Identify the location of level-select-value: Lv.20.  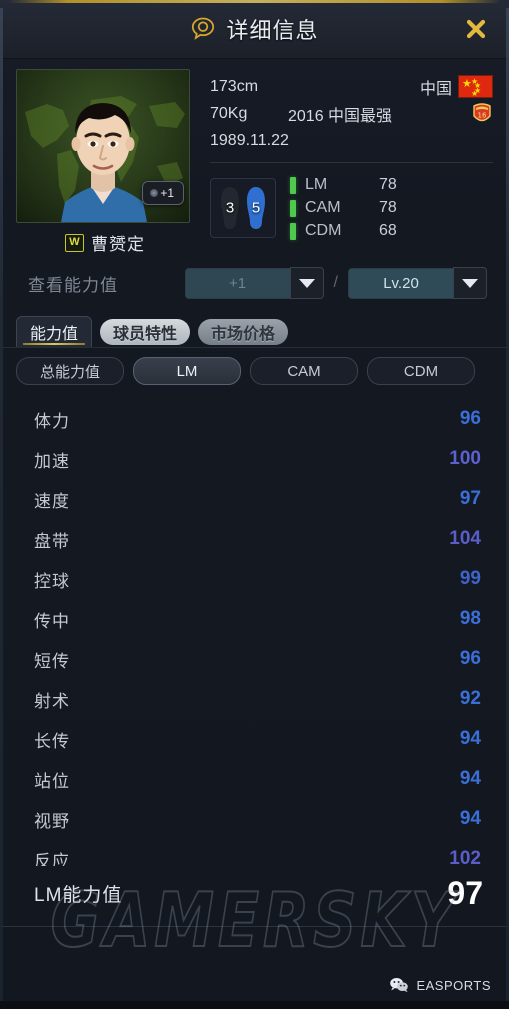
(400, 283).